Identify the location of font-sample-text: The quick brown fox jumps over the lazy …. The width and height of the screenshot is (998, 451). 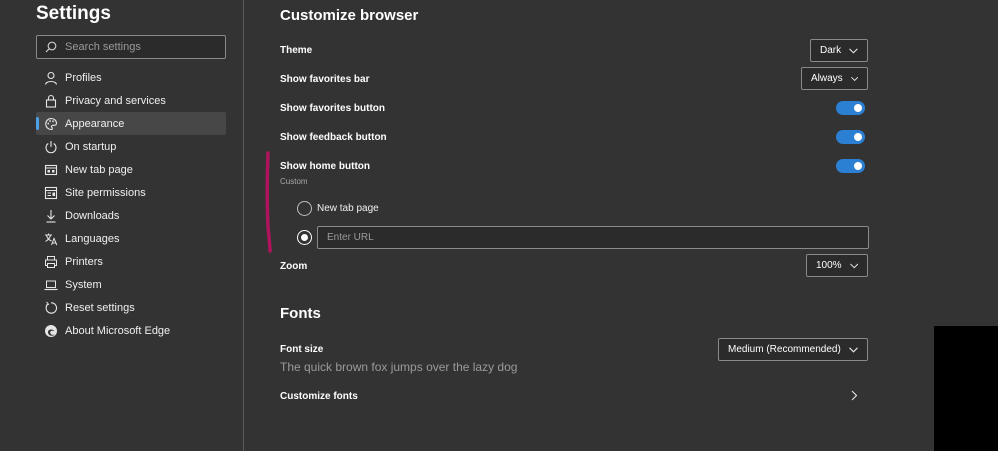
(399, 367).